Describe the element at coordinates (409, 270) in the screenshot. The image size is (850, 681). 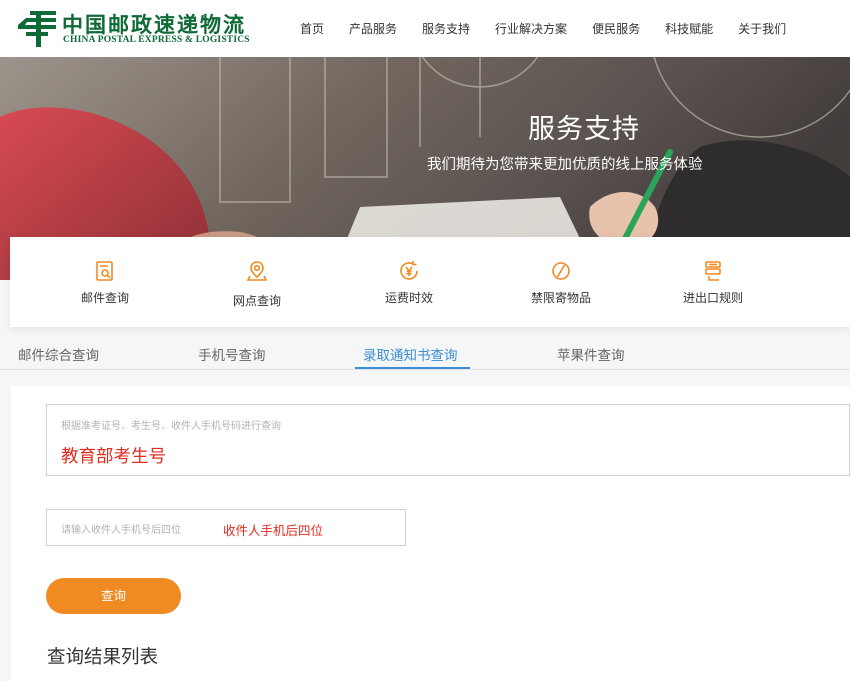
I see `yen-clock-icon` at that location.